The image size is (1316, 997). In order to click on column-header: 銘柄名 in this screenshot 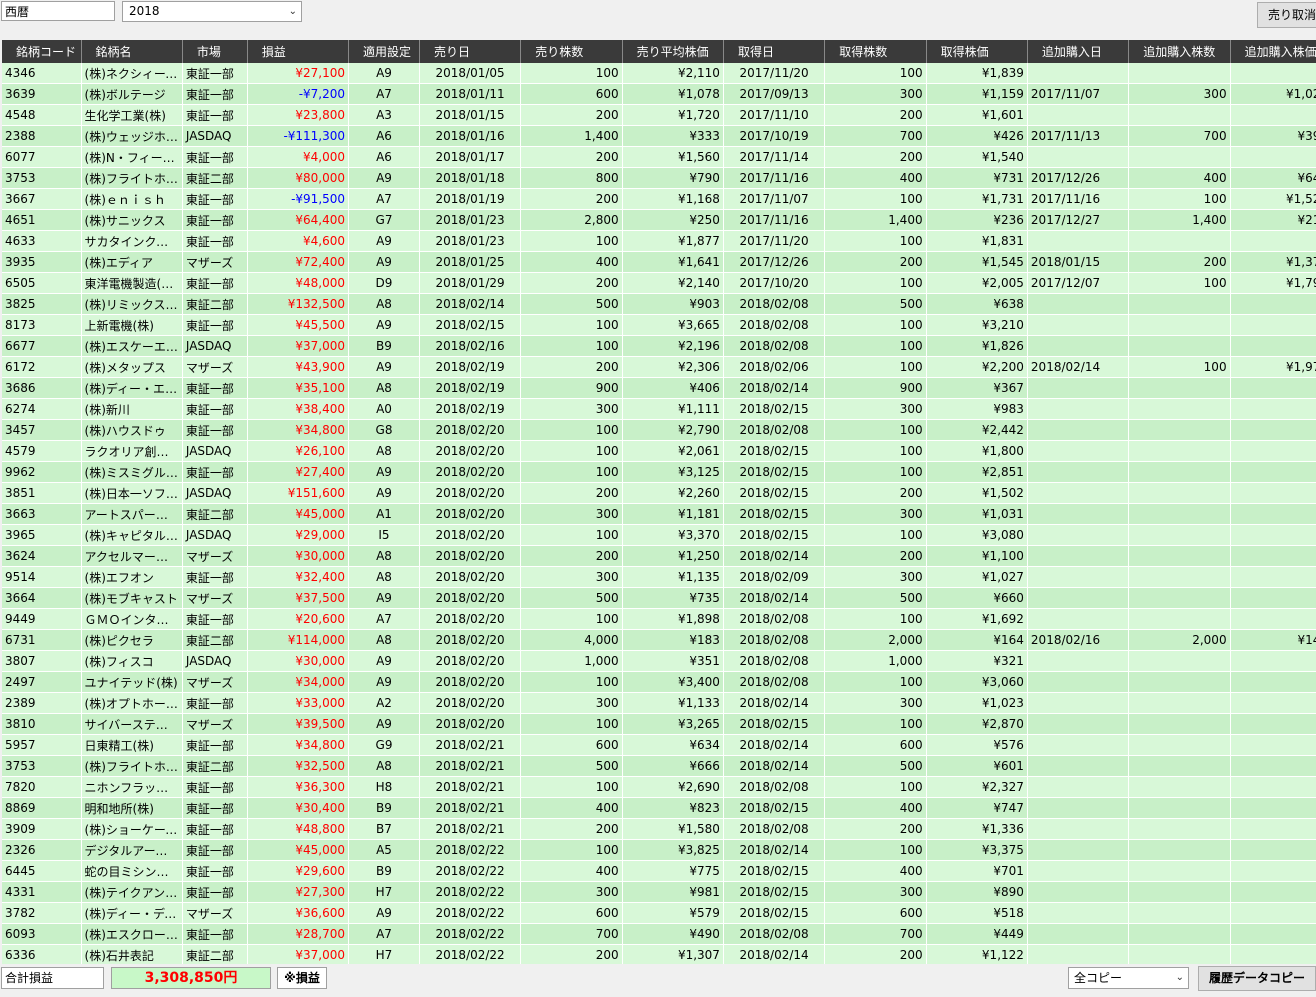, I will do `click(132, 51)`.